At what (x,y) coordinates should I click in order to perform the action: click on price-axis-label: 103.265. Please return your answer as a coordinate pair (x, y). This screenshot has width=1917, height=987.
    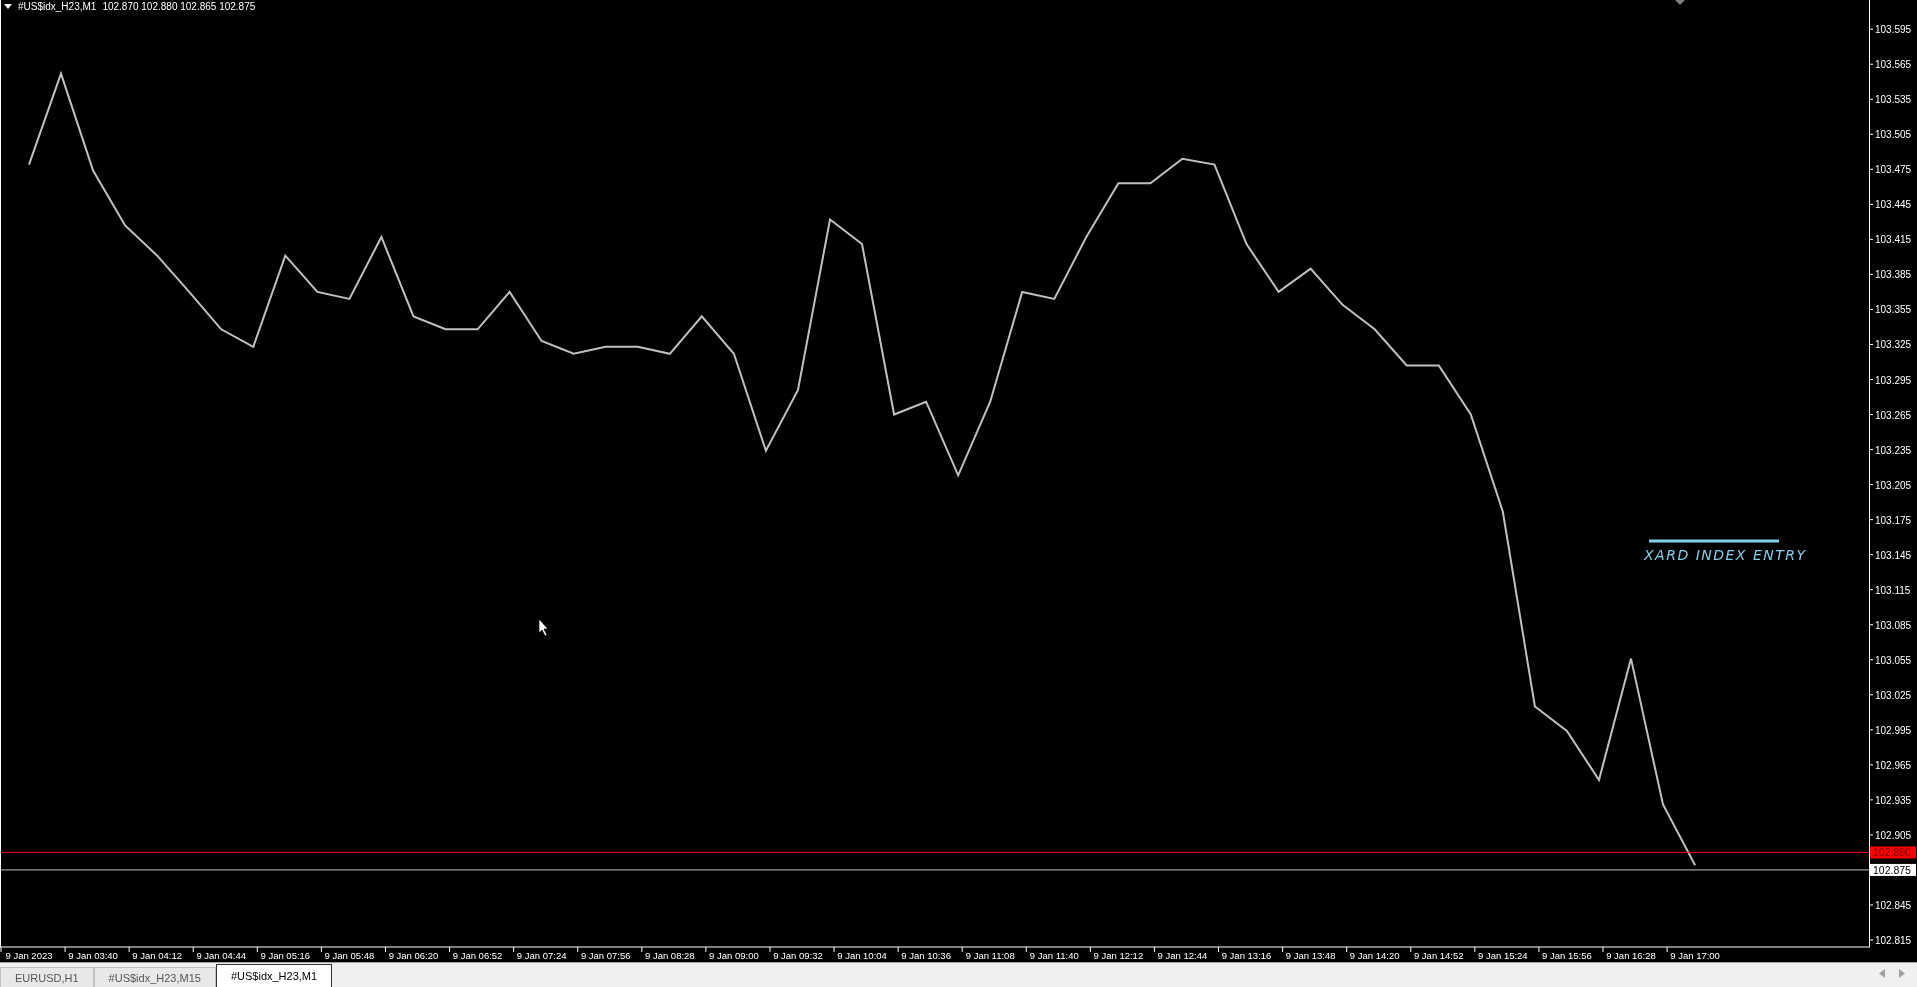
    Looking at the image, I should click on (1893, 415).